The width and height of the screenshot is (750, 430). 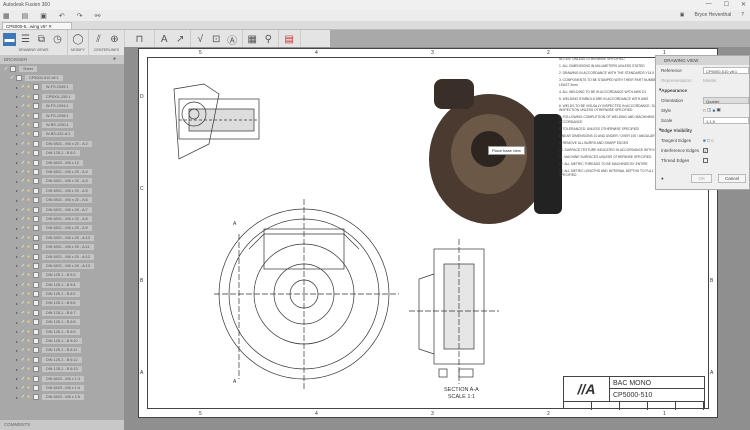 I want to click on appearance-section: Appearance, so click(x=674, y=90).